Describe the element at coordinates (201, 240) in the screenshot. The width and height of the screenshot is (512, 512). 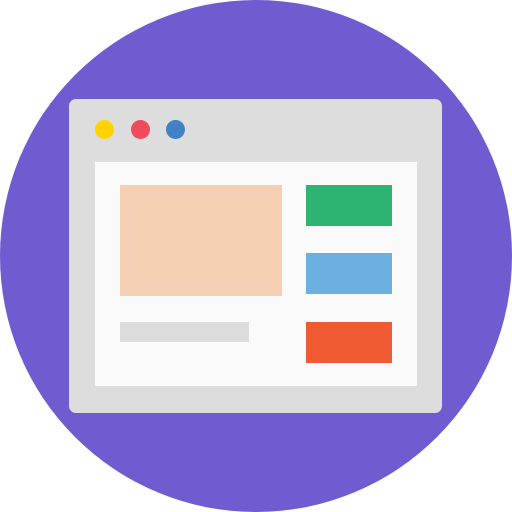
I see `image-placeholder-block` at that location.